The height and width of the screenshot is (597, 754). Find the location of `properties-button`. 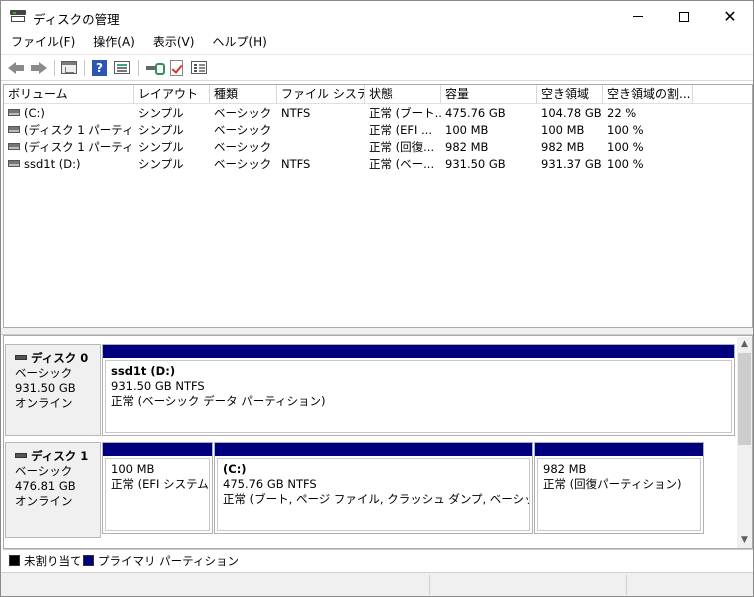

properties-button is located at coordinates (199, 68).